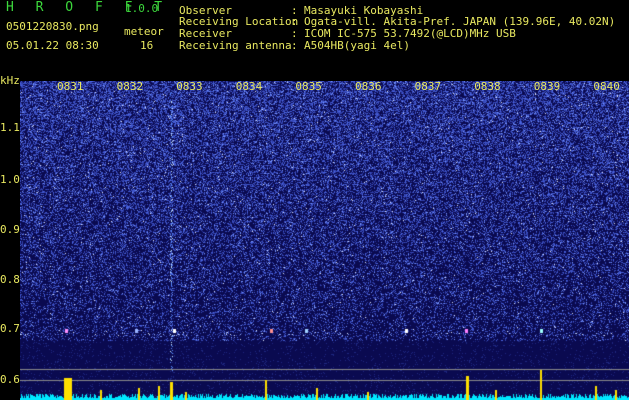 Image resolution: width=629 pixels, height=400 pixels. What do you see at coordinates (10, 179) in the screenshot?
I see `y-tick-label: 1.0` at bounding box center [10, 179].